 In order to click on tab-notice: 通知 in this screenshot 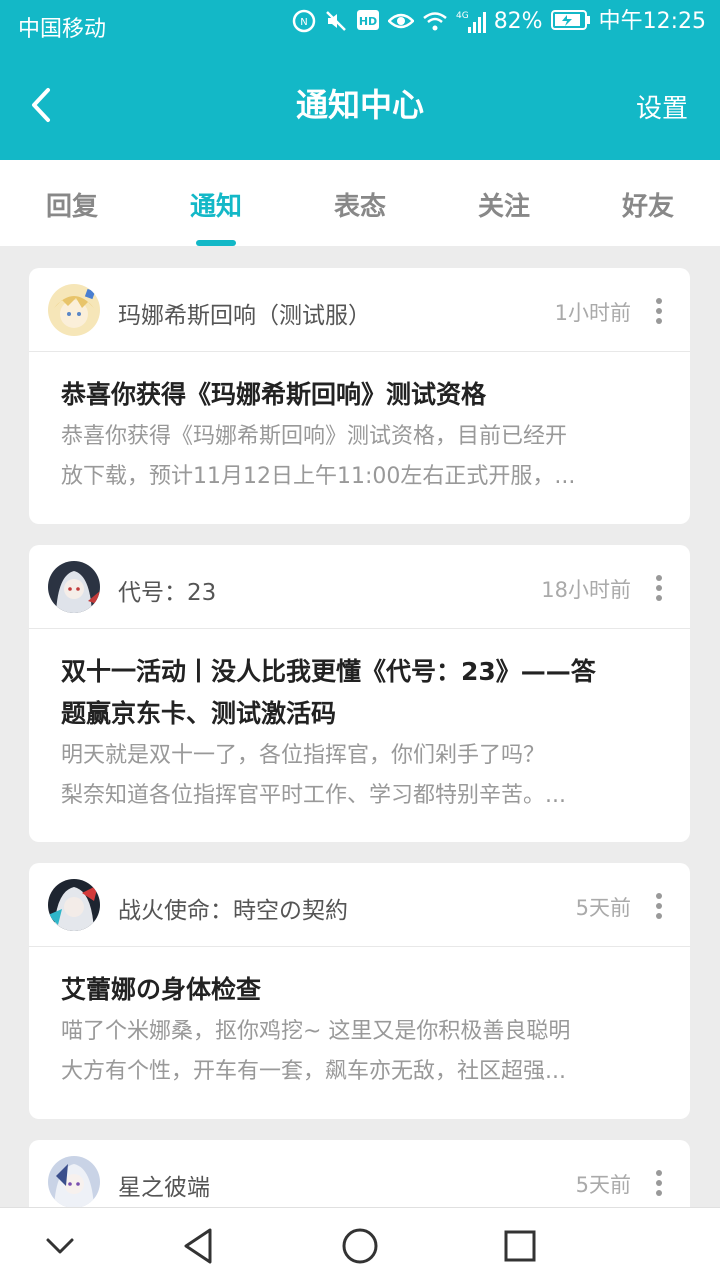, I will do `click(216, 204)`.